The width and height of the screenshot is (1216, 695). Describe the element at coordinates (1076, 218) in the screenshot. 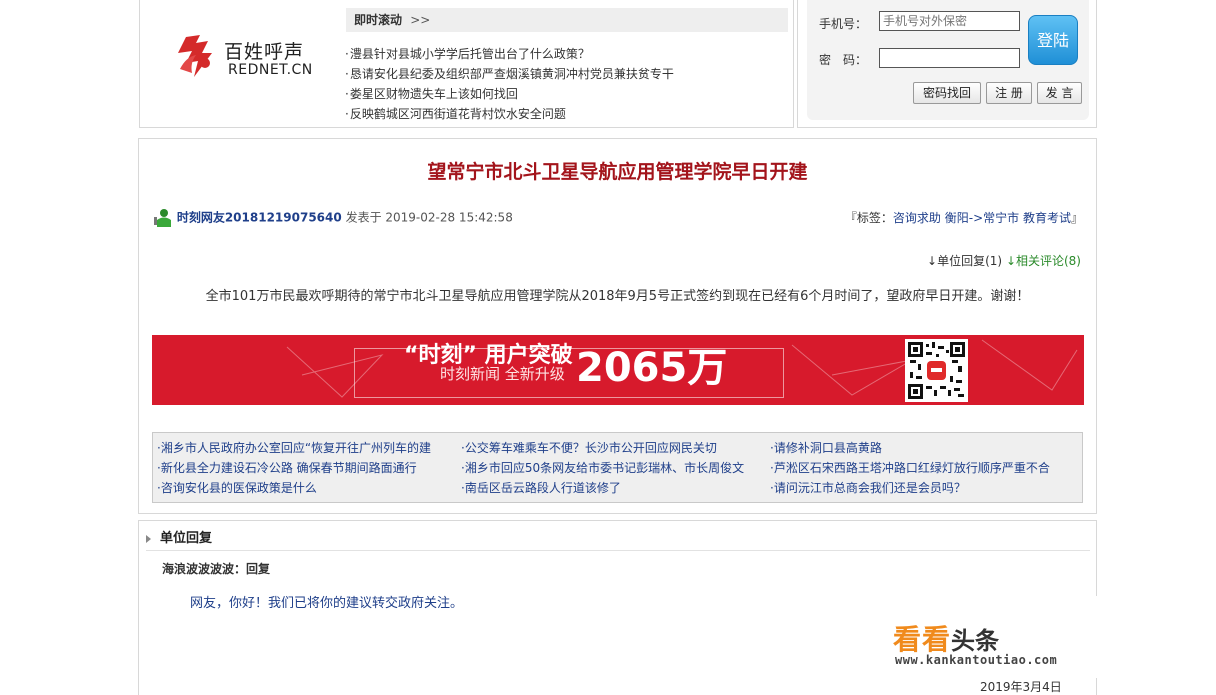

I see `tags-suffix: 』` at that location.